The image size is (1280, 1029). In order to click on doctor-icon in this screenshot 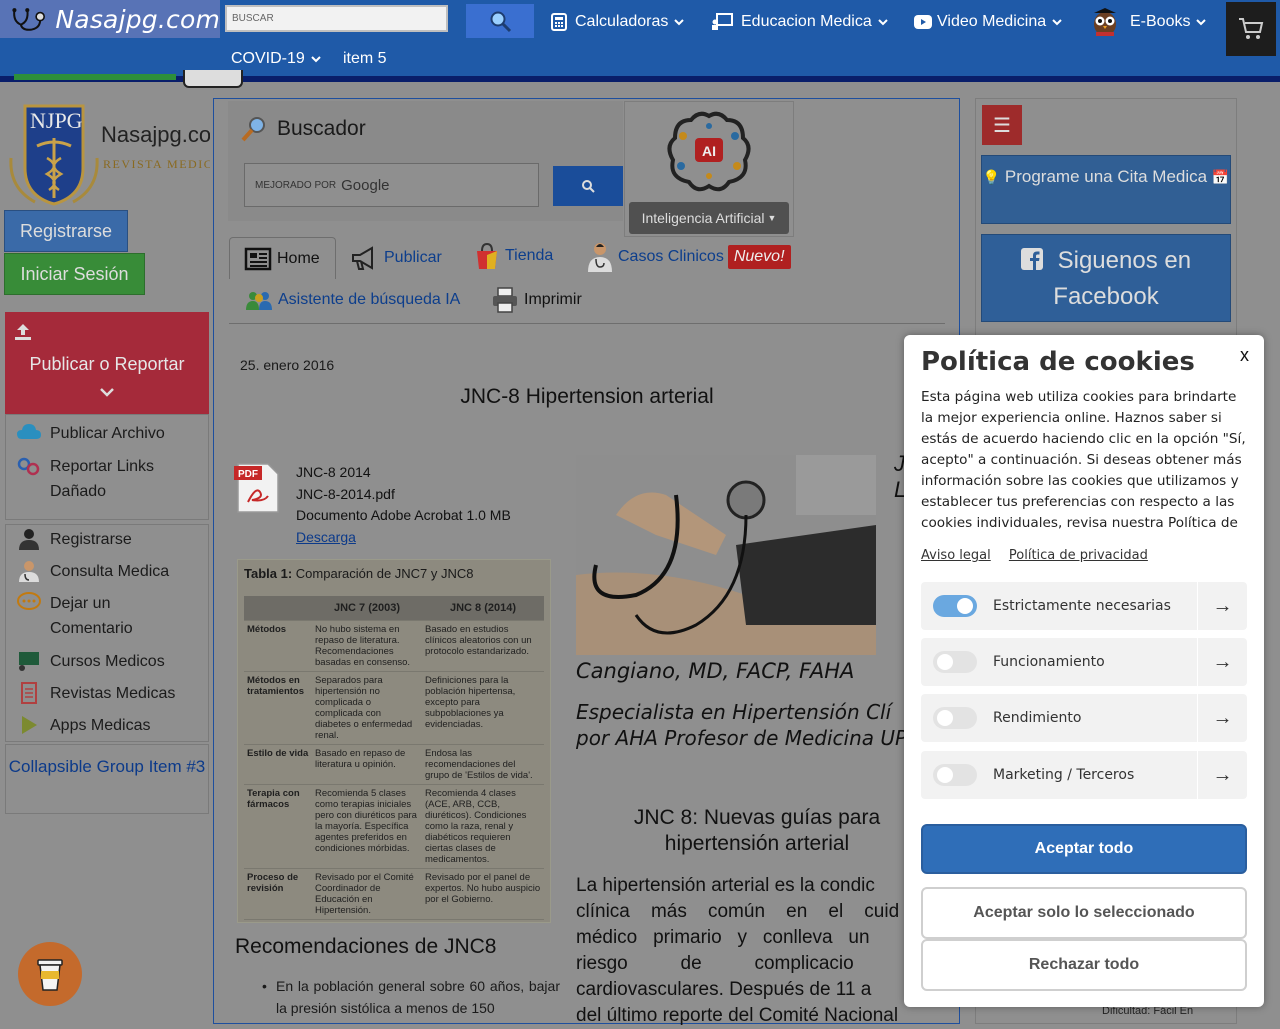, I will do `click(600, 257)`.